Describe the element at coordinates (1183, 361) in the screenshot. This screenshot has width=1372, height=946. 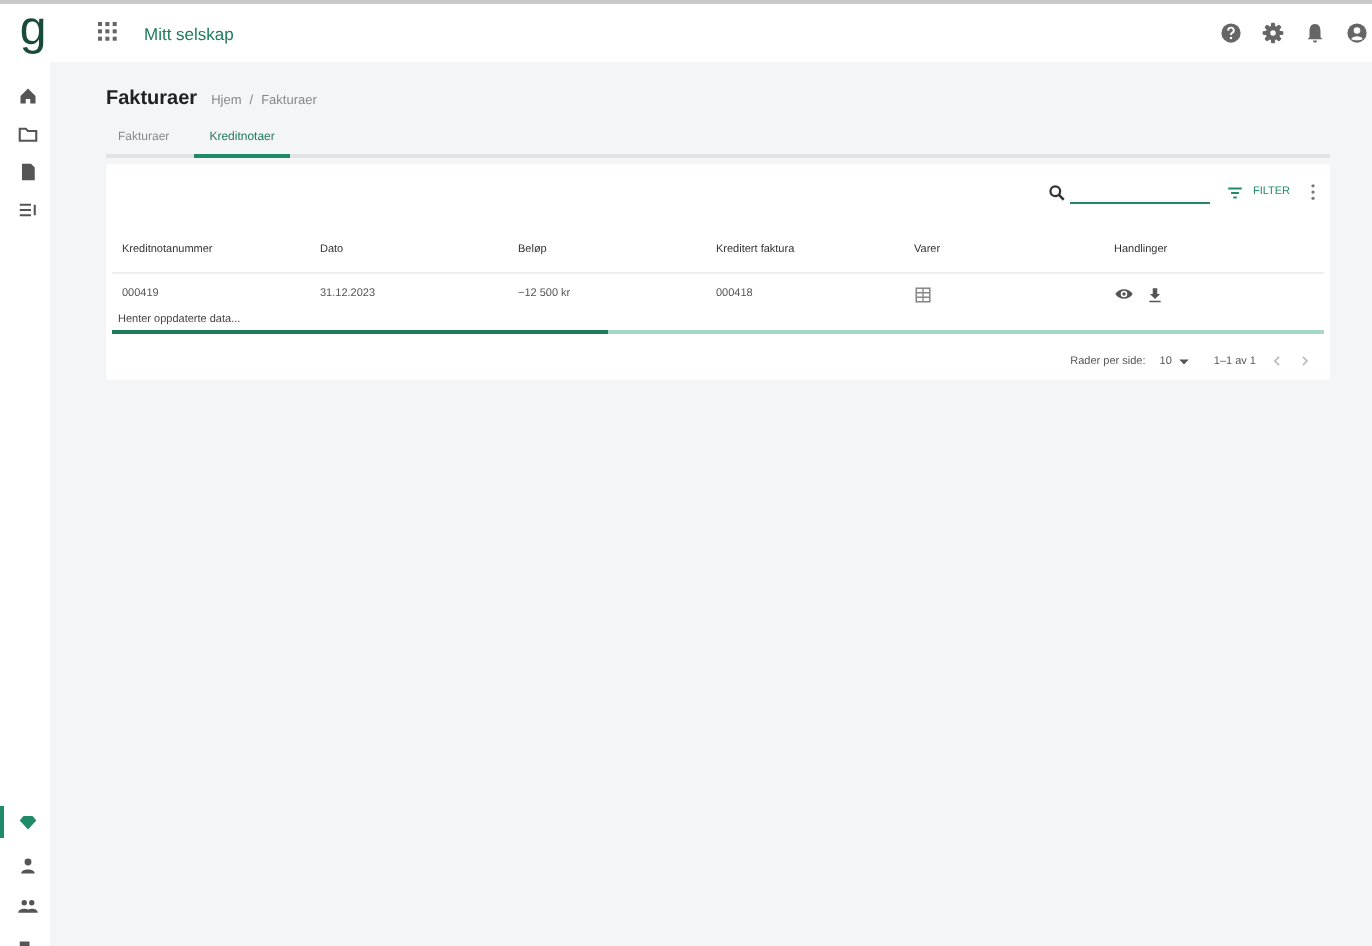
I see `dropdown-caret-icon` at that location.